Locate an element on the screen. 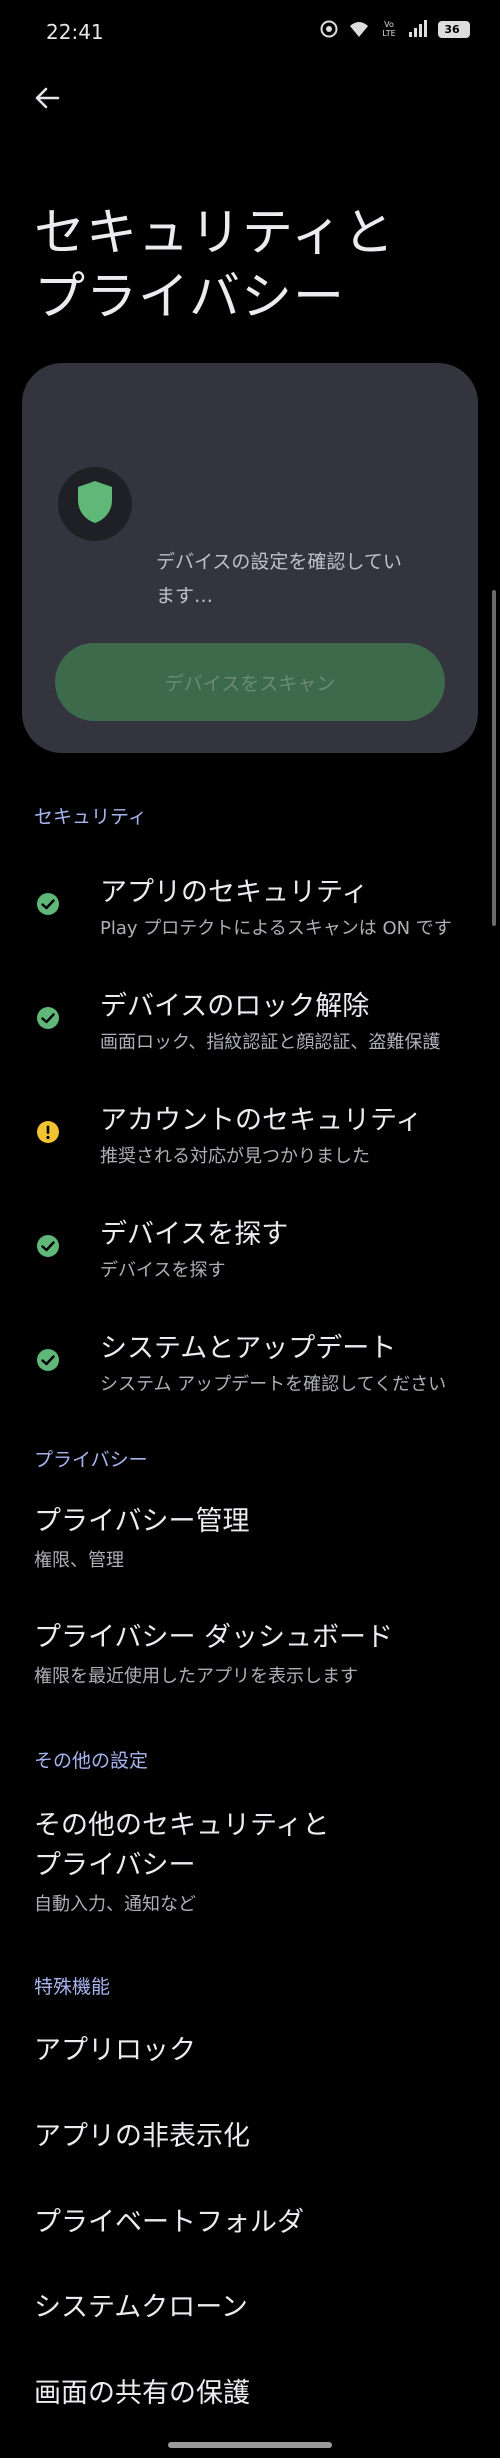 Image resolution: width=500 pixels, height=2458 pixels. shield-badge is located at coordinates (95, 504).